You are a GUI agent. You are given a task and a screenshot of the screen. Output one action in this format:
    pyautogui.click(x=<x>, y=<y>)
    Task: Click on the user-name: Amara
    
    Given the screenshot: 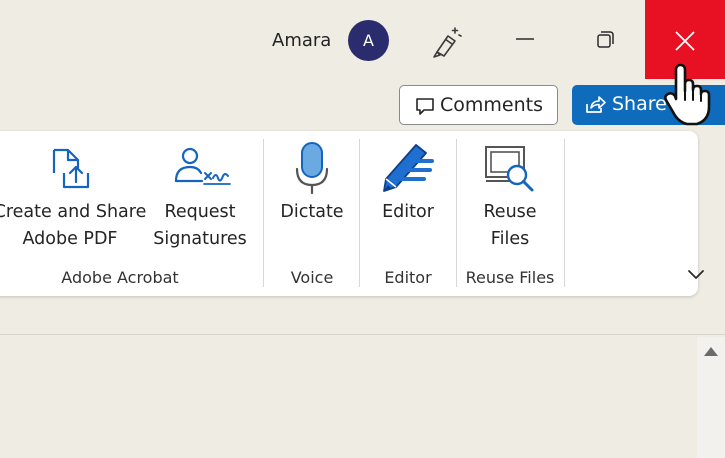 What is the action you would take?
    pyautogui.click(x=301, y=41)
    